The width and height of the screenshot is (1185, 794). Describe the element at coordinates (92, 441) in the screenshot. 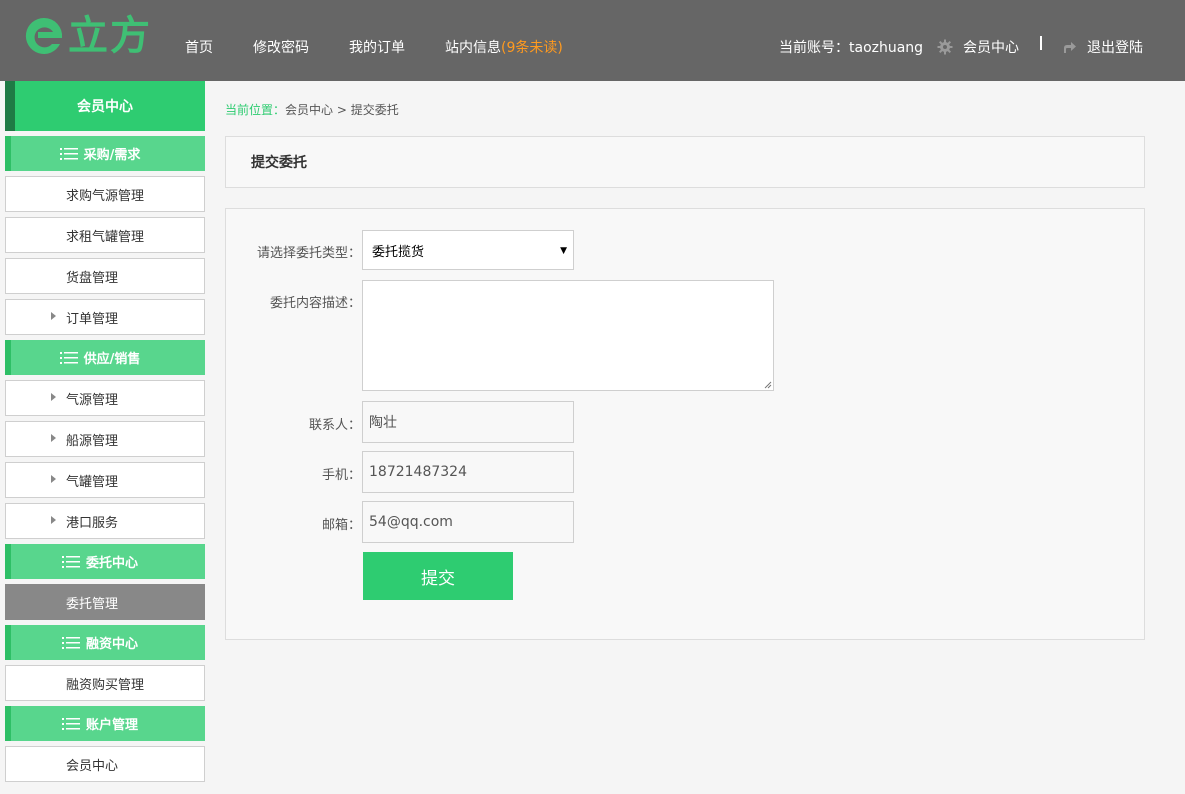

I see `item-label: 船源管理` at that location.